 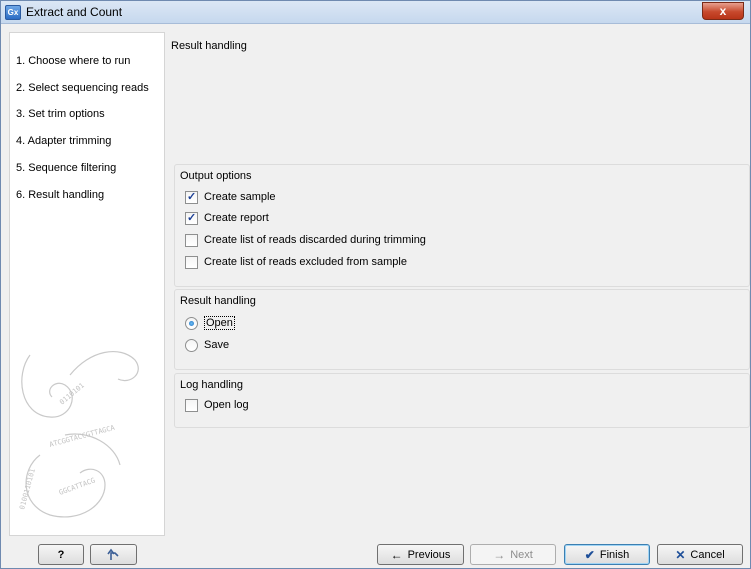 What do you see at coordinates (74, 12) in the screenshot?
I see `window-title: Extract and Count` at bounding box center [74, 12].